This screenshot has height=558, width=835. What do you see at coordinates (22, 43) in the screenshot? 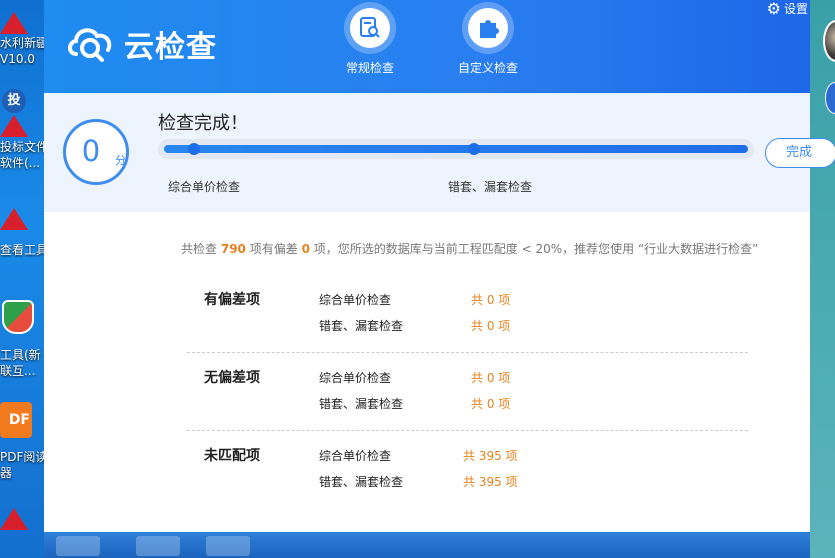
I see `desktop-icon-label: 水利新疆` at bounding box center [22, 43].